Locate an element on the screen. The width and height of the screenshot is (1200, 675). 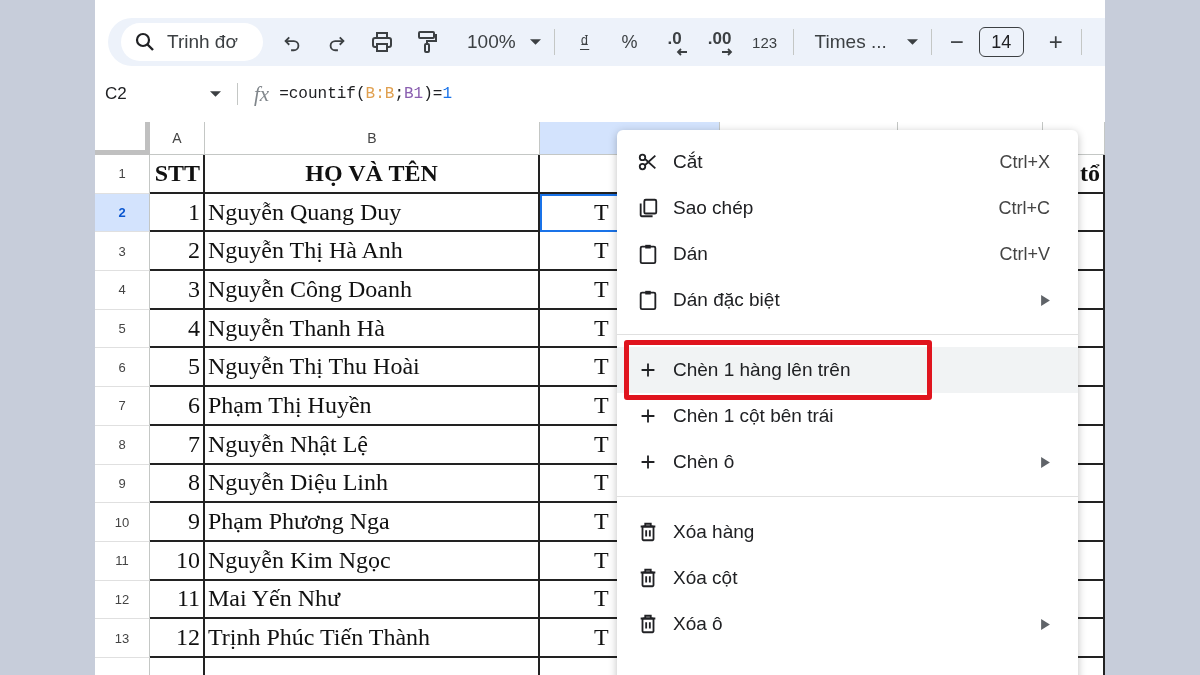
table-cell: Nguyễn Nhật Lệ is located at coordinates (372, 445).